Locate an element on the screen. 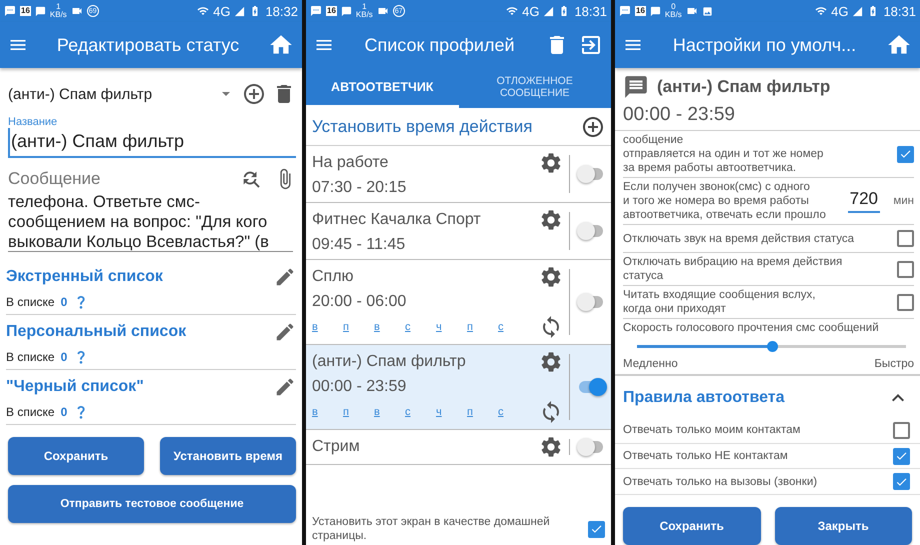 This screenshot has height=545, width=920. image-icon is located at coordinates (707, 11).